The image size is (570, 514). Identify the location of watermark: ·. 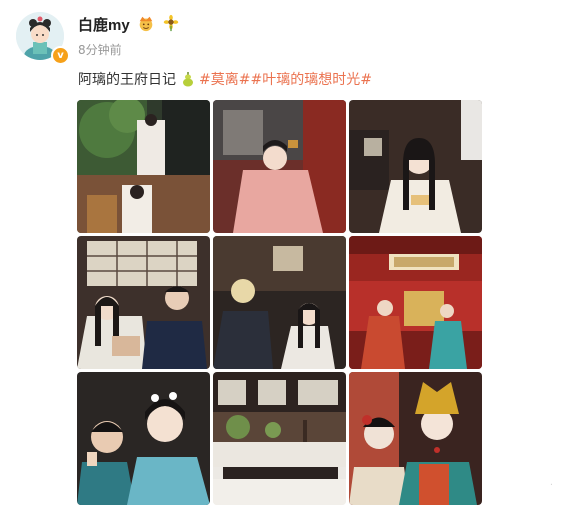
(551, 485).